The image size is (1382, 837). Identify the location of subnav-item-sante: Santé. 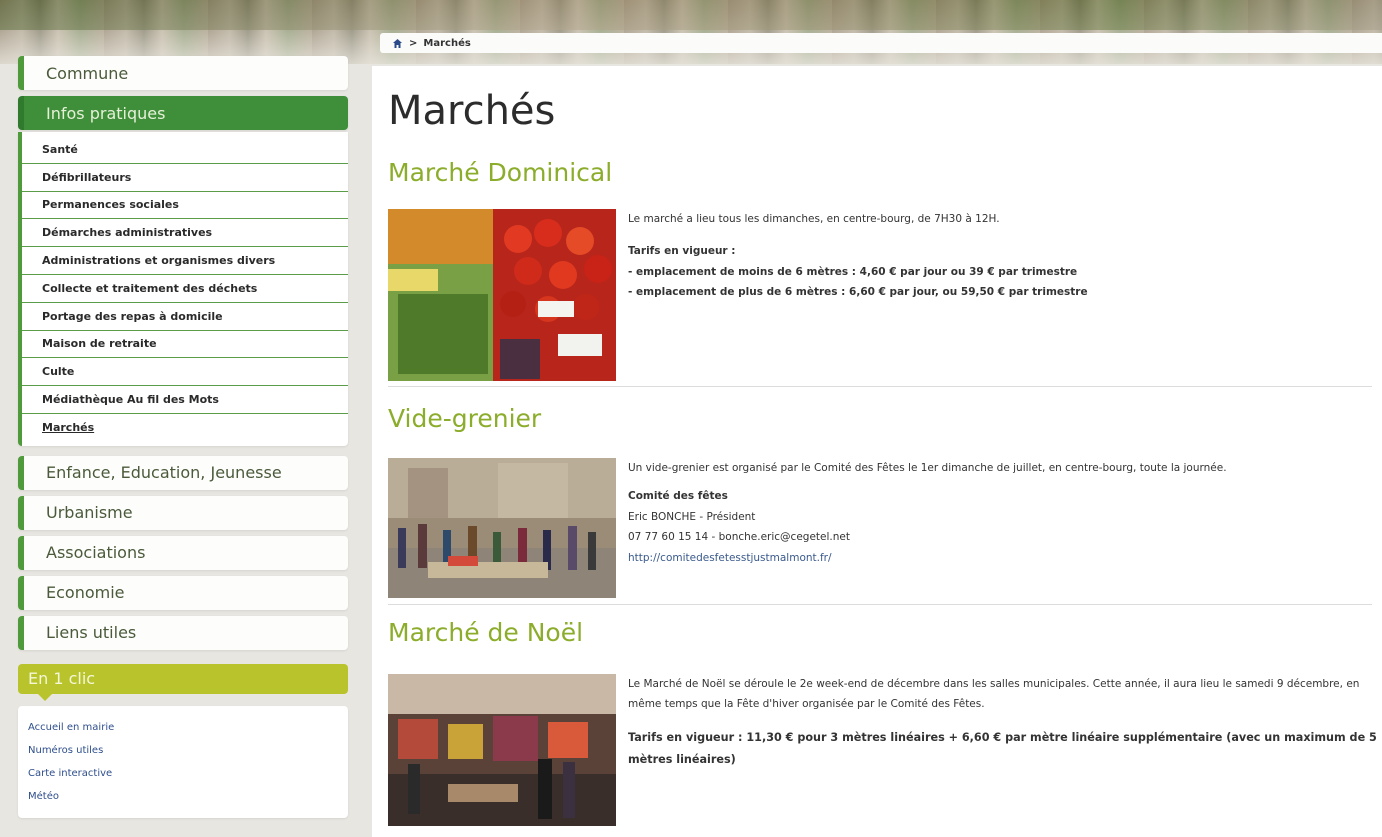
(185, 150).